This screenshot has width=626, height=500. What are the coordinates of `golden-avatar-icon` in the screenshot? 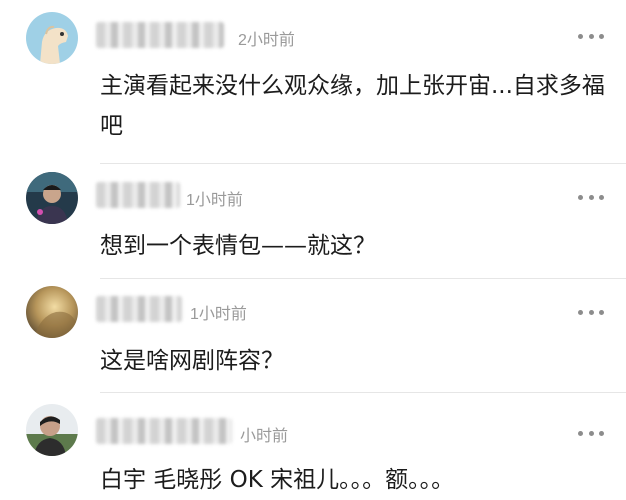 It's located at (52, 312).